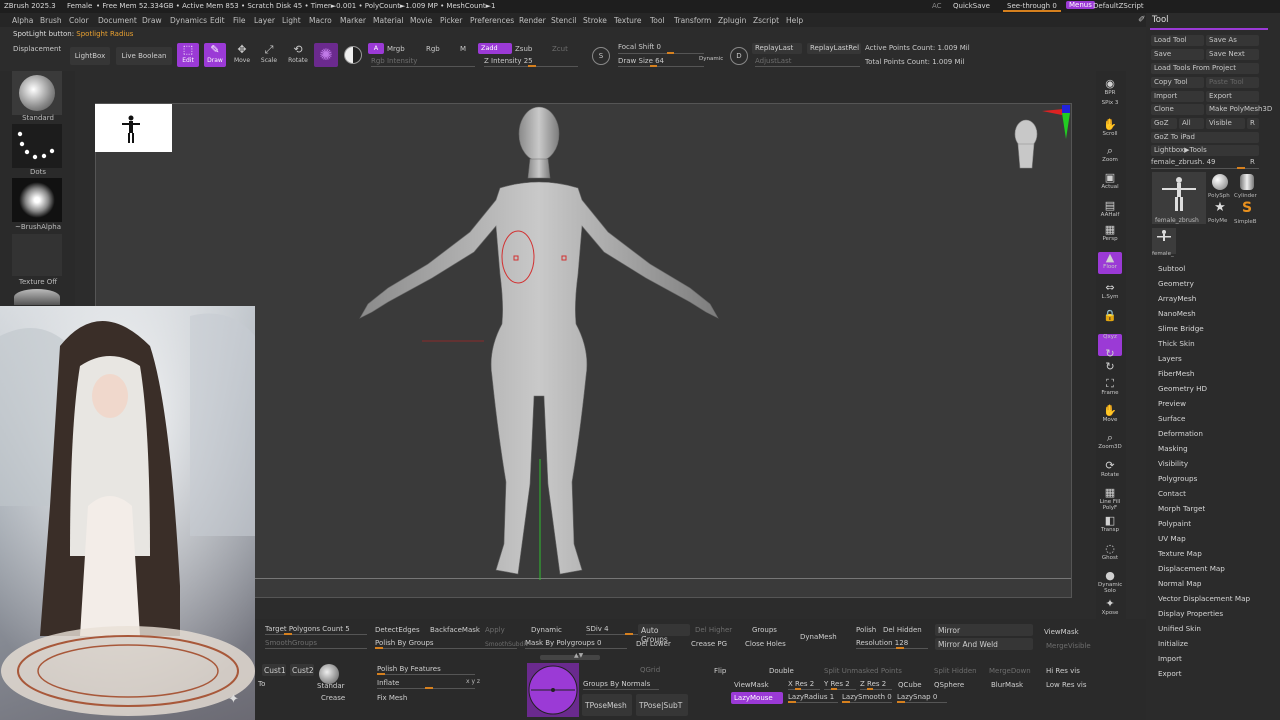 The width and height of the screenshot is (1280, 720). I want to click on gizmo-circle-button, so click(553, 690).